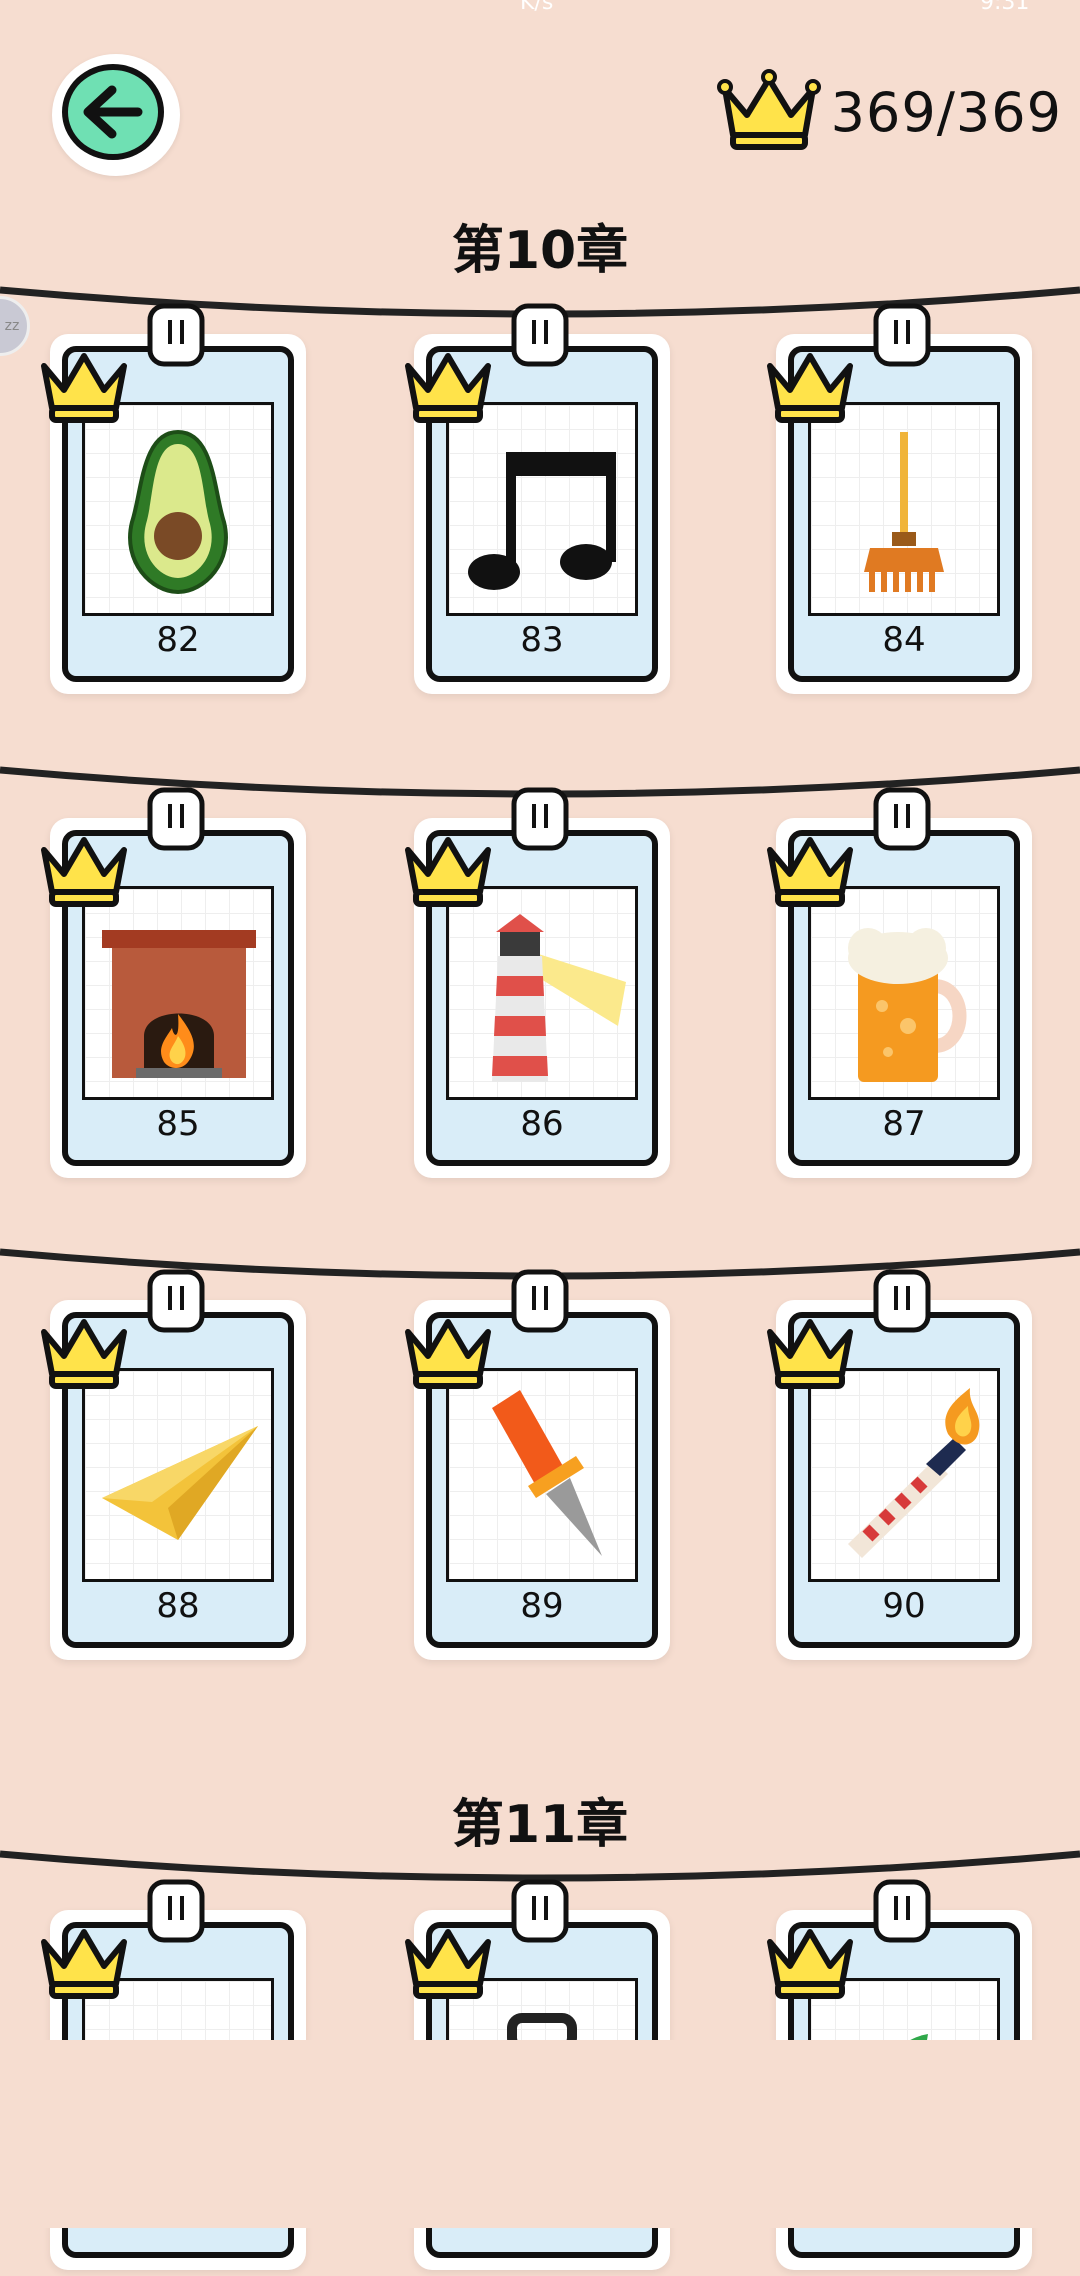 The height and width of the screenshot is (2276, 1080). What do you see at coordinates (559, 998) in the screenshot?
I see `lighthouse-icon` at bounding box center [559, 998].